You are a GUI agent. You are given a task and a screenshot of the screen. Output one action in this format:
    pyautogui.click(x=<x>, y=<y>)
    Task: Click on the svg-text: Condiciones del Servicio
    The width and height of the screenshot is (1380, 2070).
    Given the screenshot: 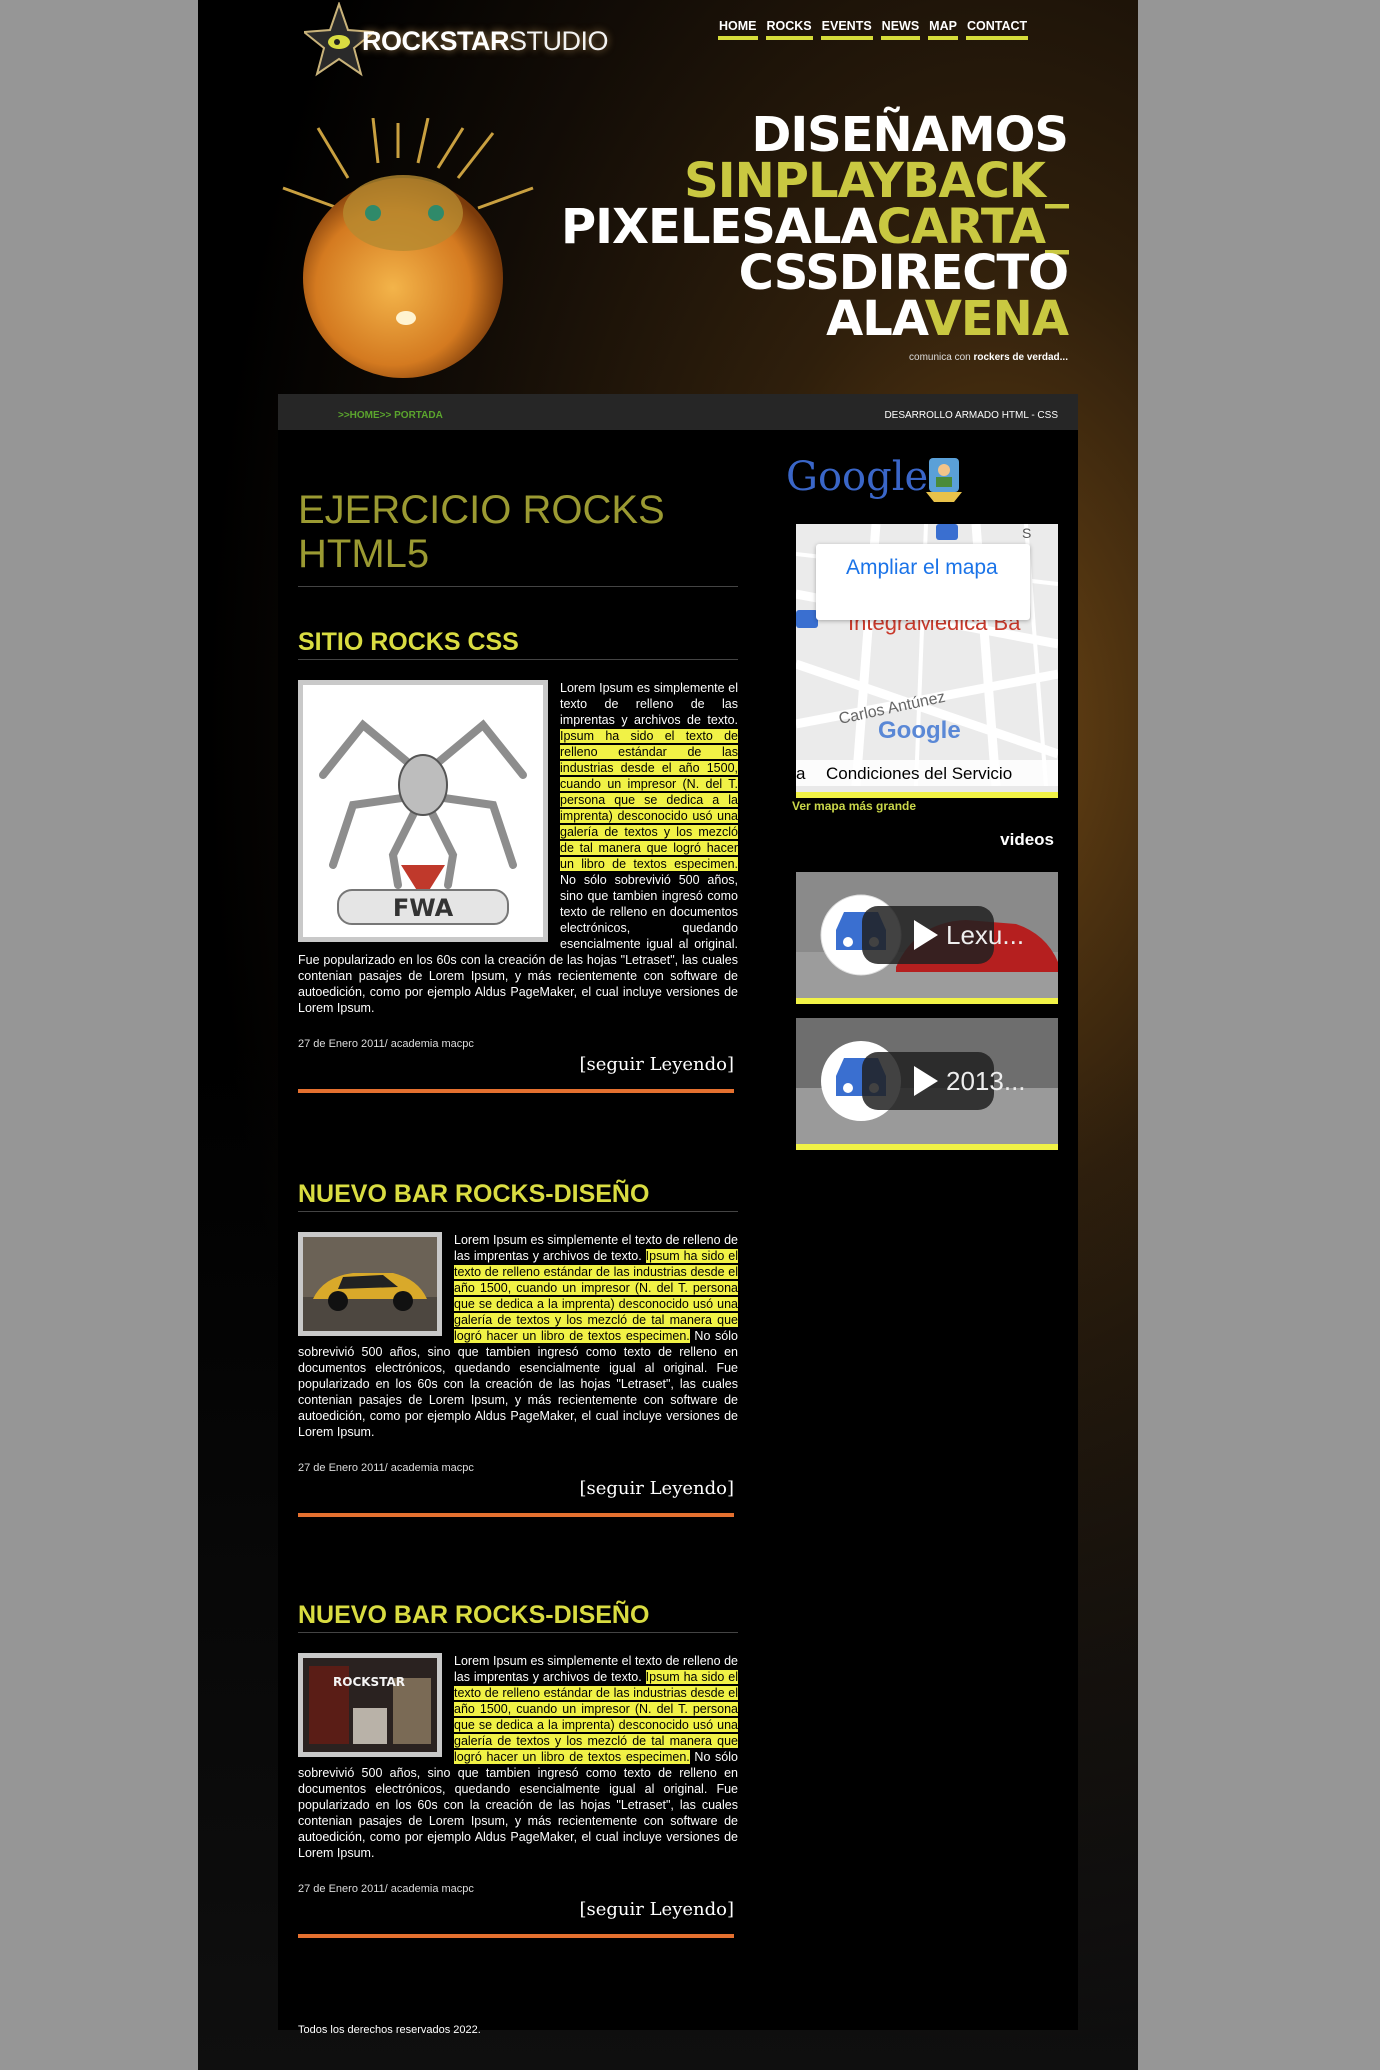 What is the action you would take?
    pyautogui.click(x=919, y=773)
    